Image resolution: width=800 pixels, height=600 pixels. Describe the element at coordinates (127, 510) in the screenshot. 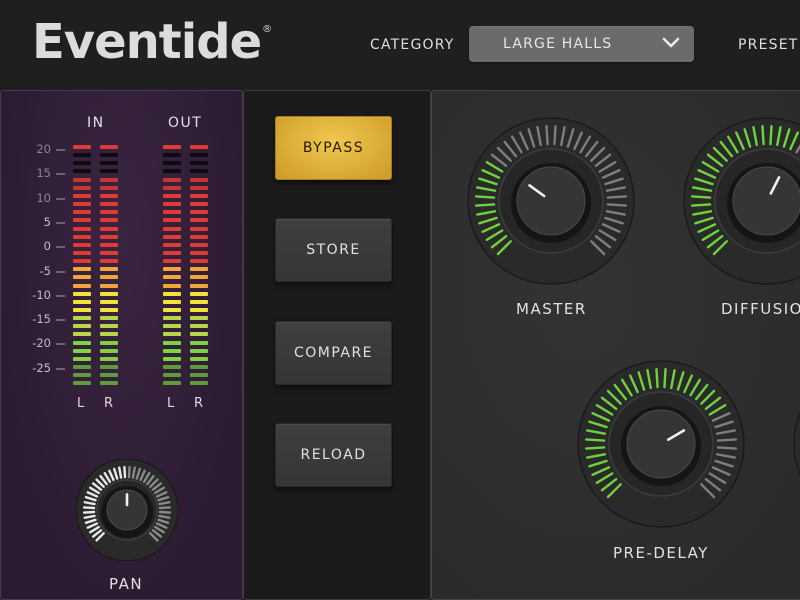

I see `pan-knob` at that location.